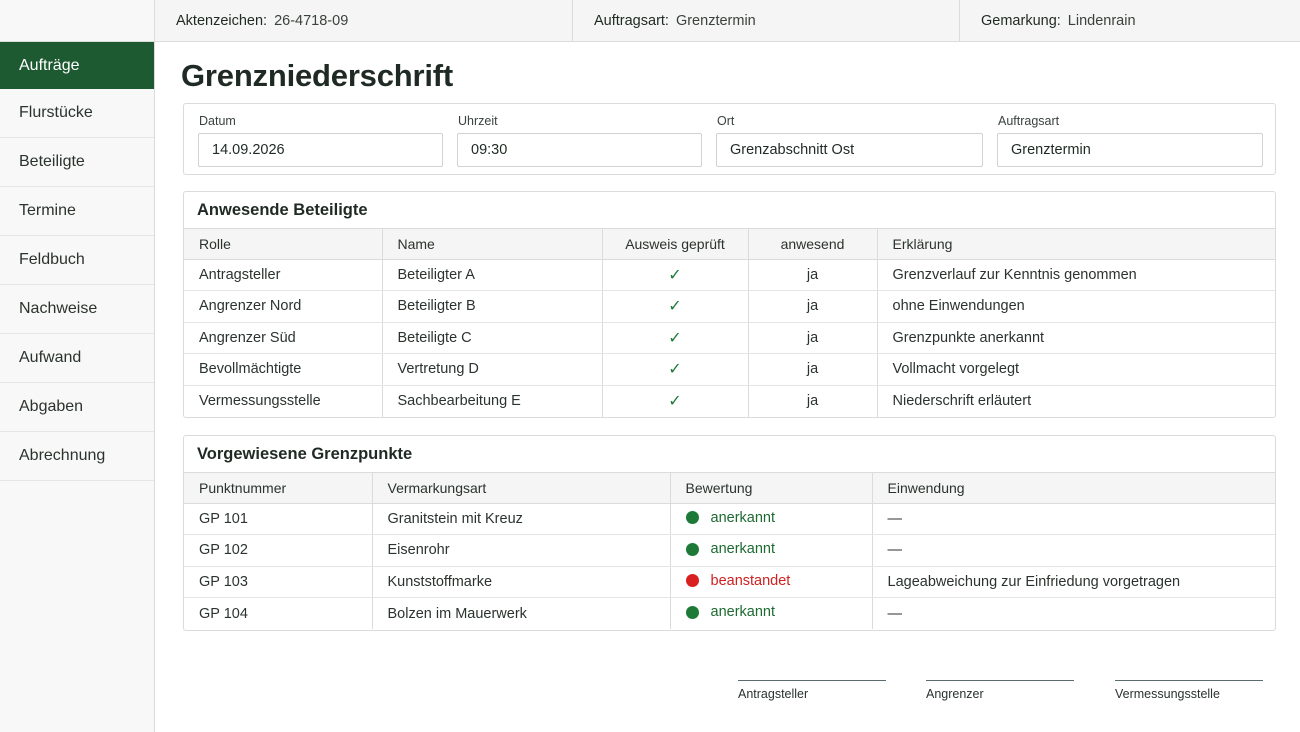 The width and height of the screenshot is (1300, 732). What do you see at coordinates (77, 309) in the screenshot?
I see `sidebar-item-nachweise: Nachweise` at bounding box center [77, 309].